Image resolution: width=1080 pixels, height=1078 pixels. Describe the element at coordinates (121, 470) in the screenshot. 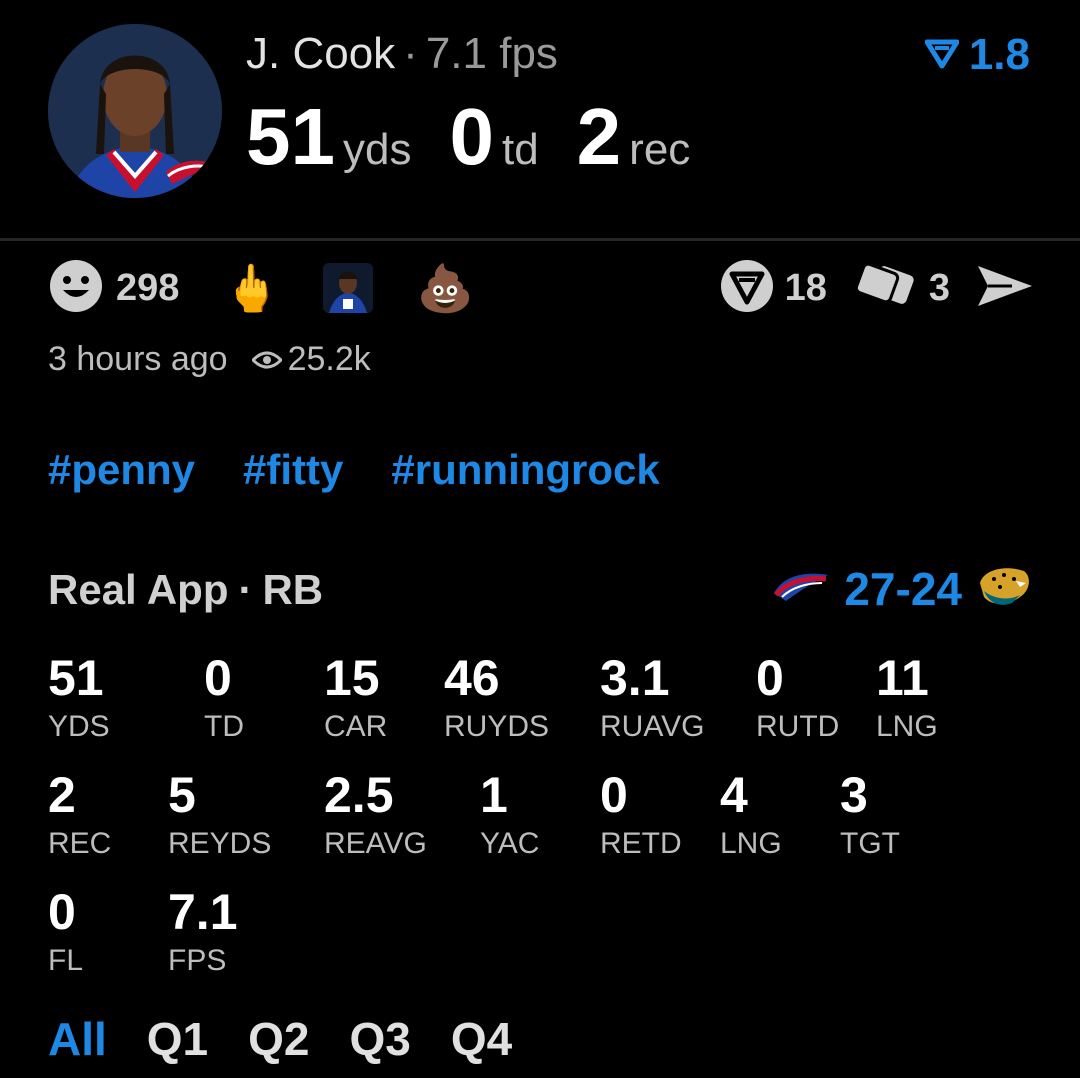

I see `hashtag-link: #penny` at that location.